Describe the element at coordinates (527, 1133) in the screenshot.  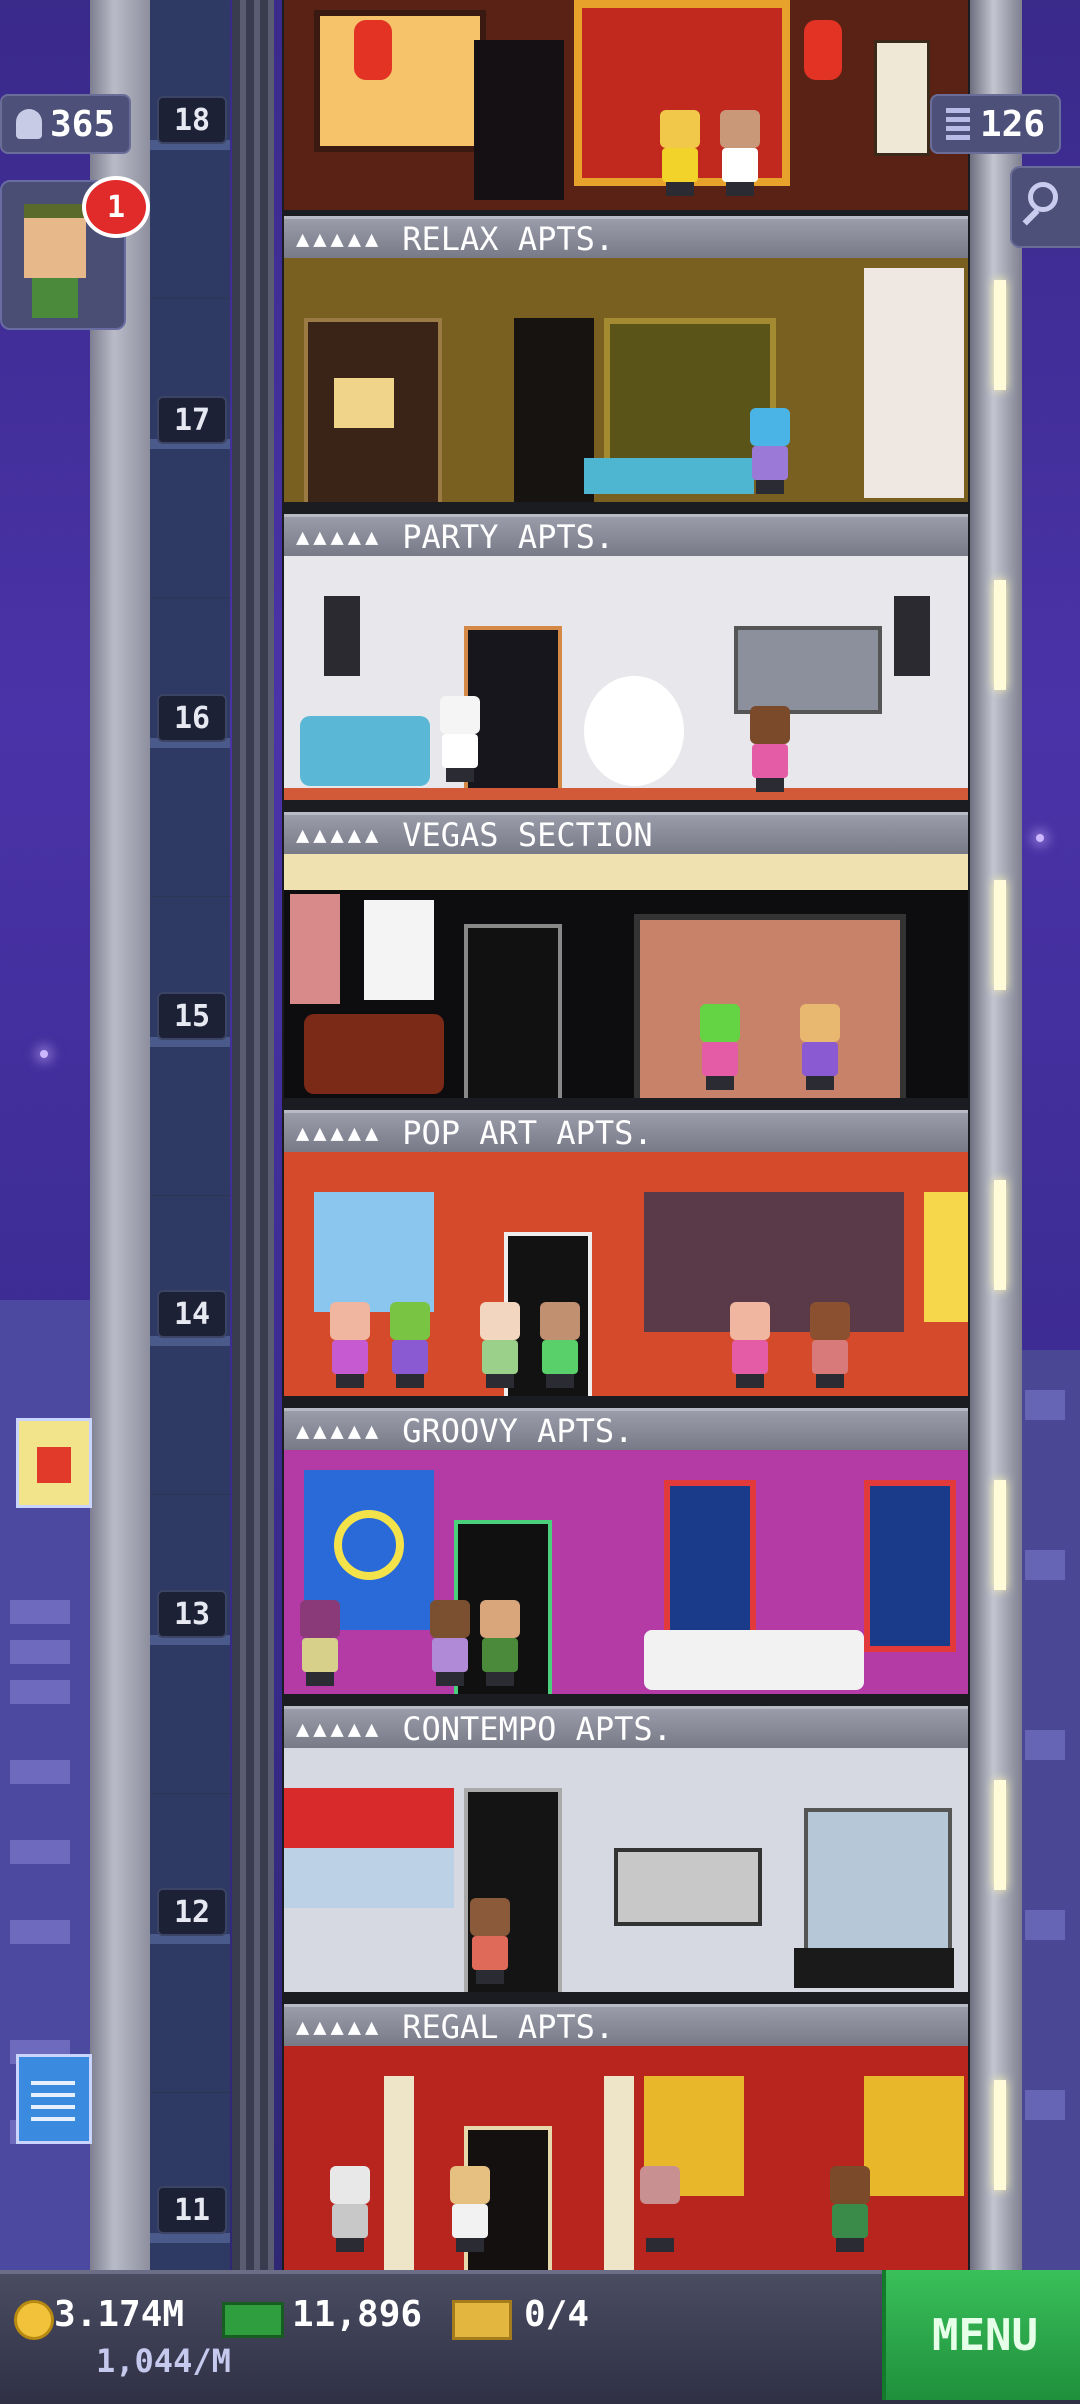
I see `floor-sign-label: POP ART APTS.` at that location.